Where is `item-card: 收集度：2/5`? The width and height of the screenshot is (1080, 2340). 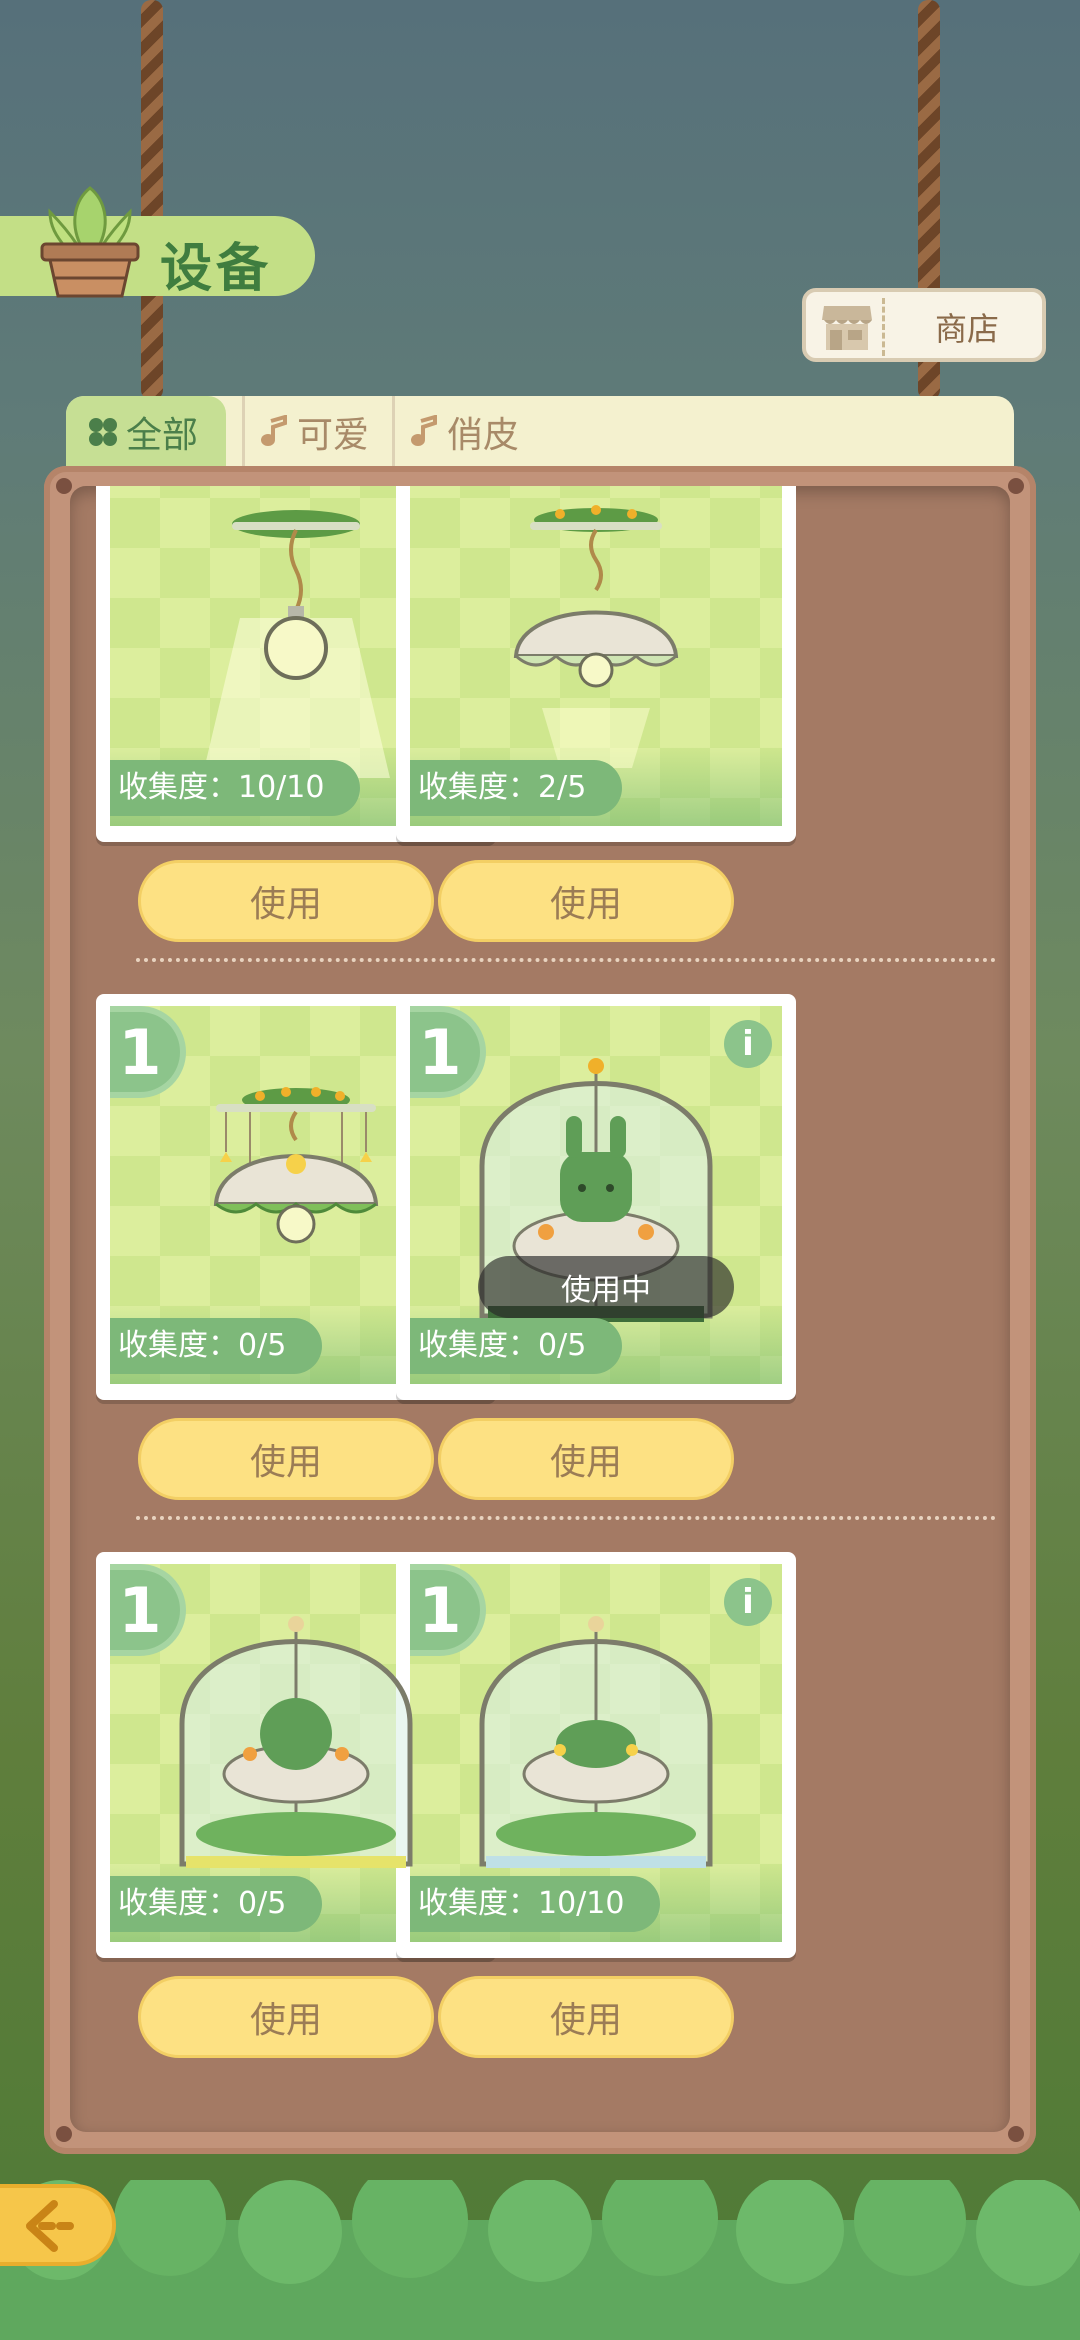 item-card: 收集度：2/5 is located at coordinates (596, 664).